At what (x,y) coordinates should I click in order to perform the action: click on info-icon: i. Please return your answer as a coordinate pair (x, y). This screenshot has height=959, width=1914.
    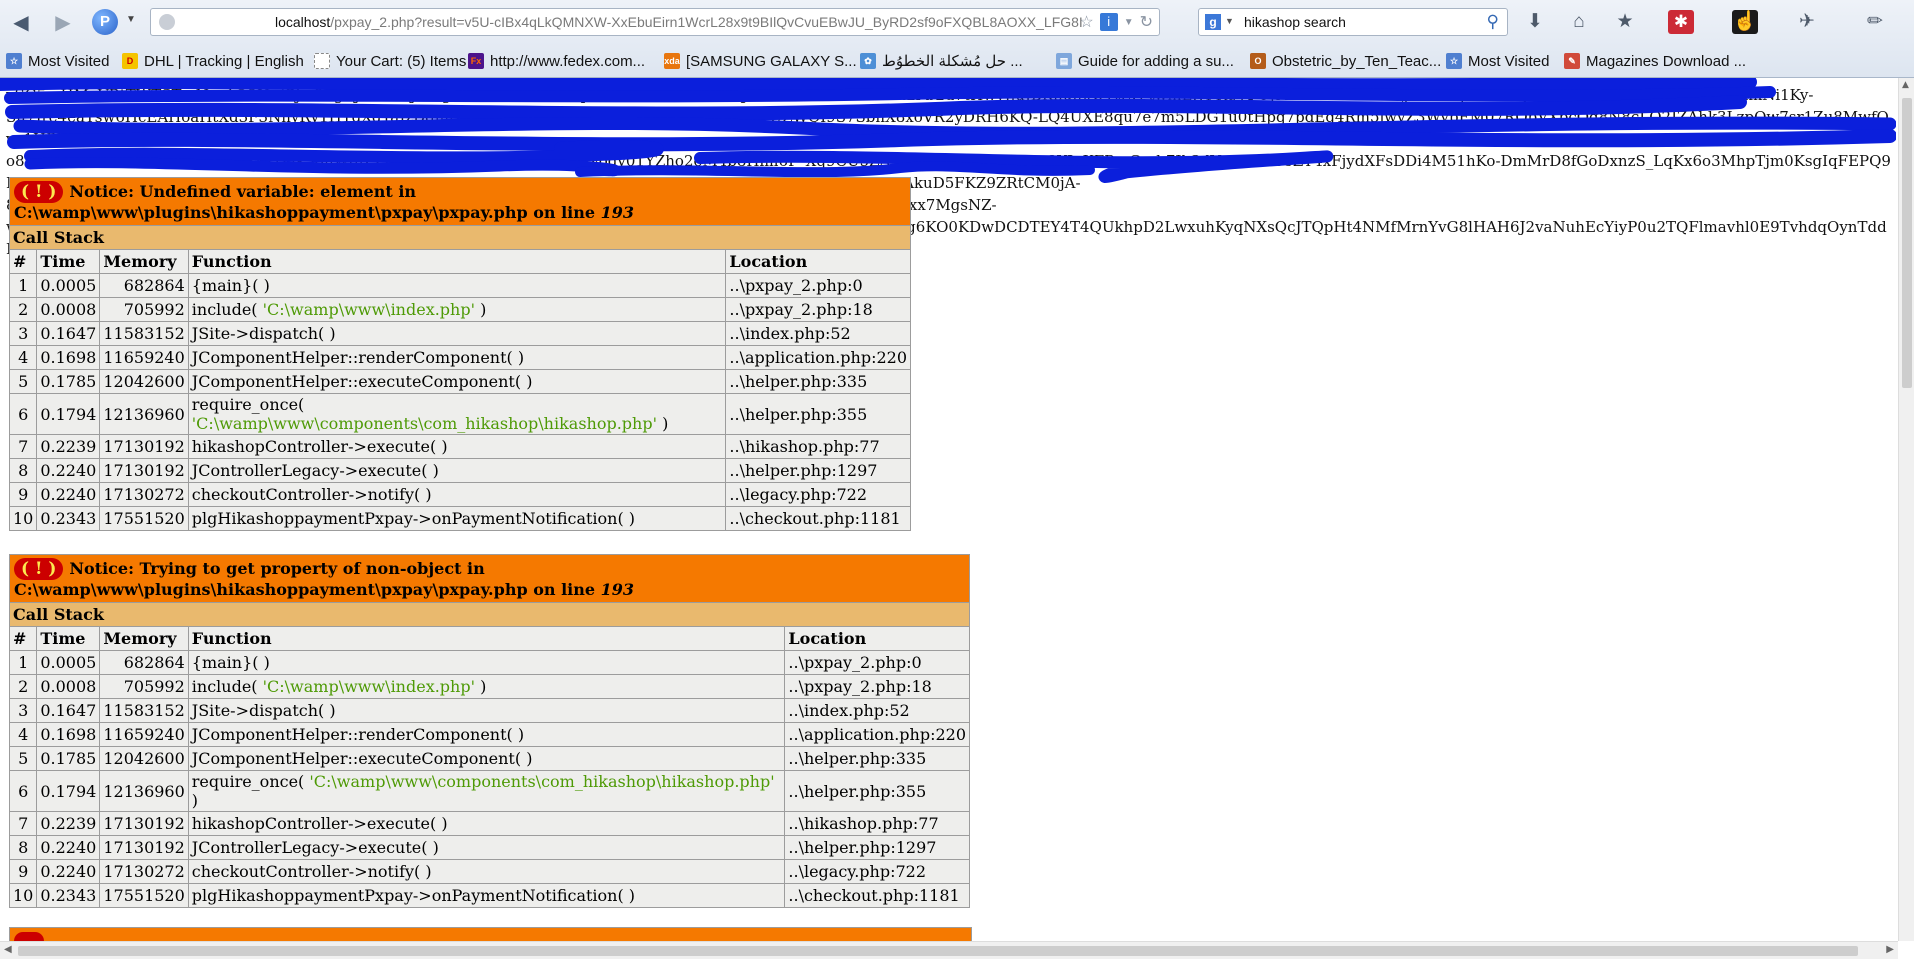
    Looking at the image, I should click on (1108, 22).